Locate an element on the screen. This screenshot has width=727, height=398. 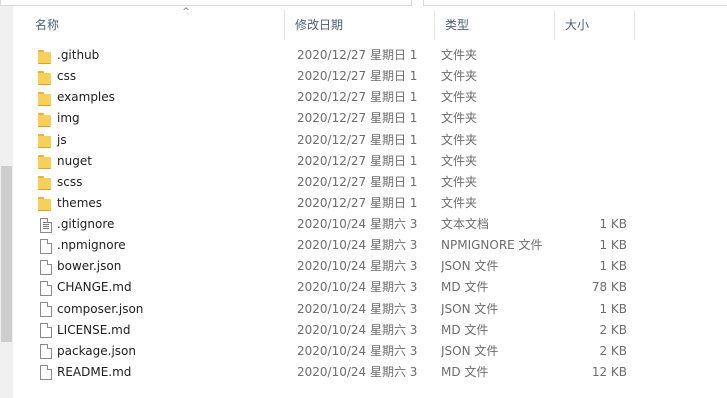
address-bar is located at coordinates (206, 3).